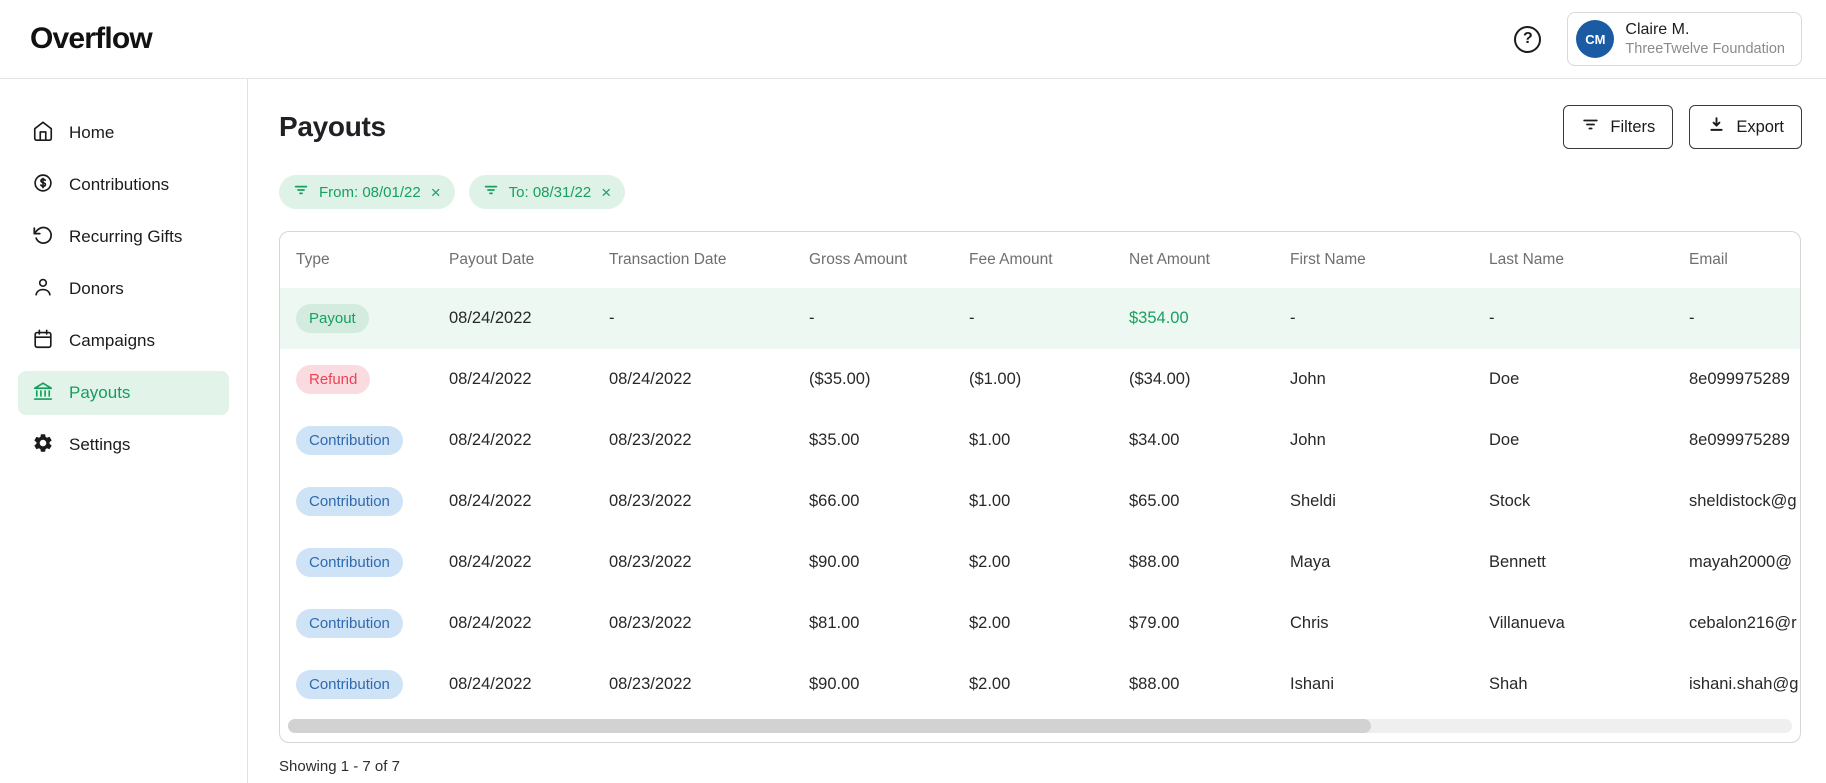 The height and width of the screenshot is (783, 1826). Describe the element at coordinates (1744, 684) in the screenshot. I see `email-cell: ishani.shah@g` at that location.